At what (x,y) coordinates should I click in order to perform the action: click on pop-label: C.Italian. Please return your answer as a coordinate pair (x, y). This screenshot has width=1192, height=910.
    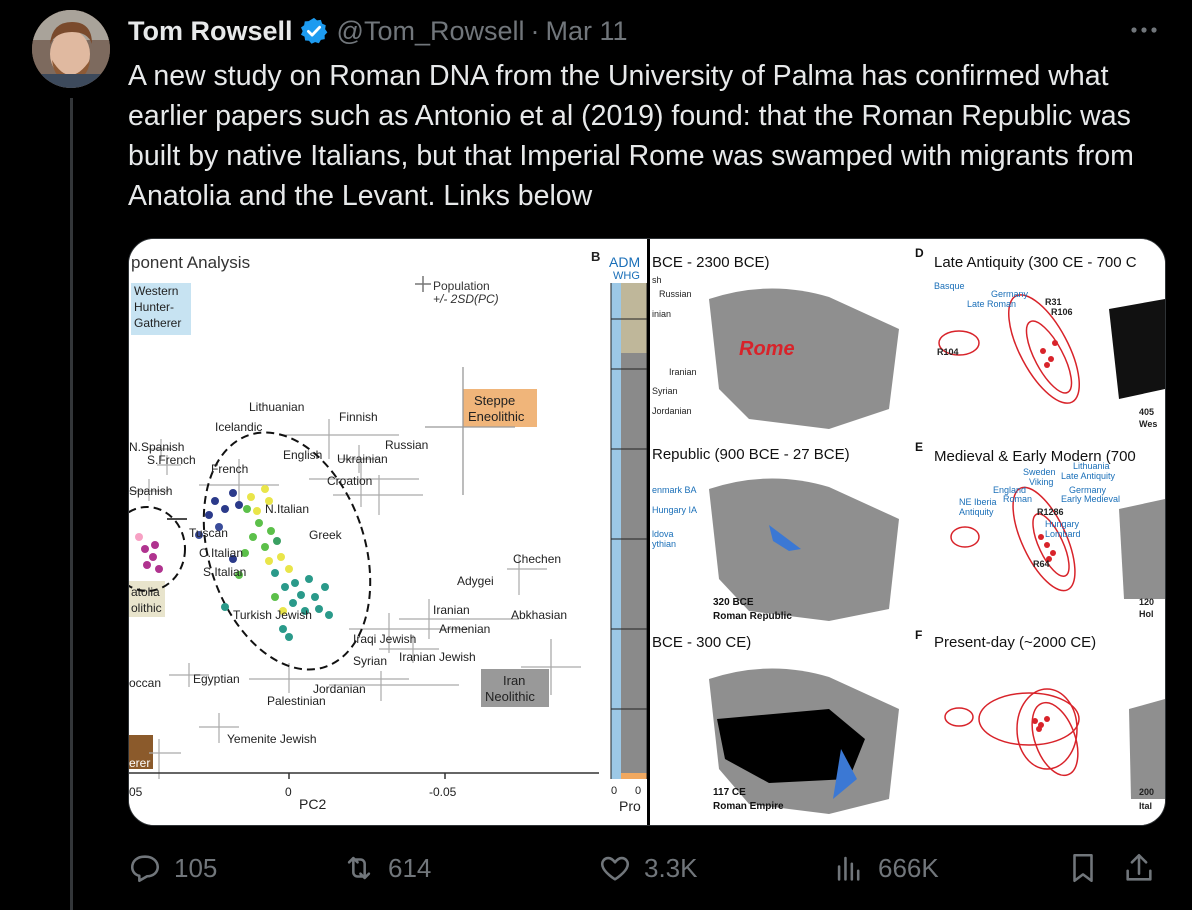
    Looking at the image, I should click on (221, 553).